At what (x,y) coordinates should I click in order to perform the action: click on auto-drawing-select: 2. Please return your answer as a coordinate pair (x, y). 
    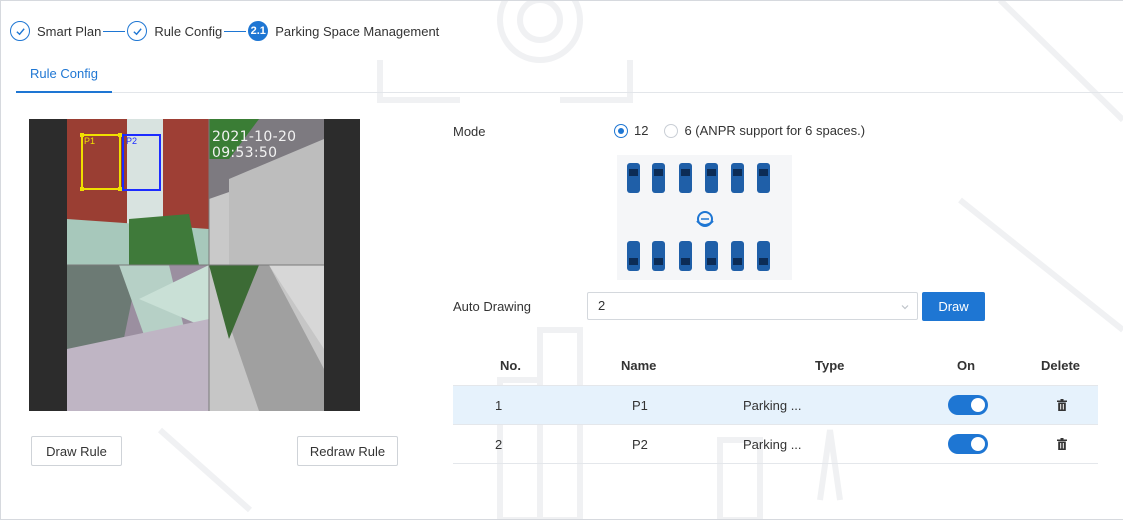
    Looking at the image, I should click on (752, 306).